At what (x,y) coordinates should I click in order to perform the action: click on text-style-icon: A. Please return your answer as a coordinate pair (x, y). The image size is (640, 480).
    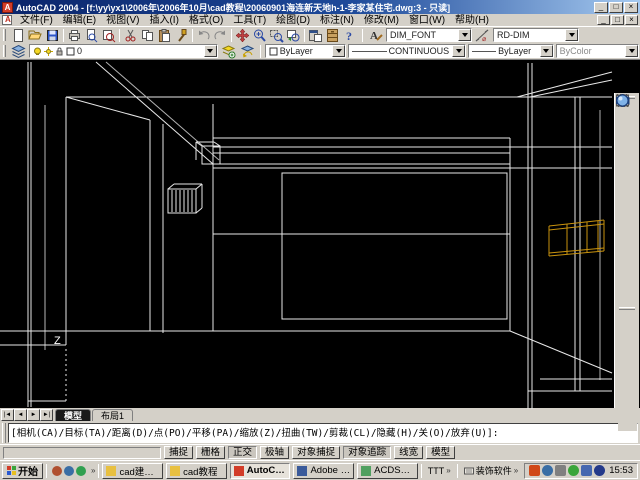
    Looking at the image, I should click on (375, 35).